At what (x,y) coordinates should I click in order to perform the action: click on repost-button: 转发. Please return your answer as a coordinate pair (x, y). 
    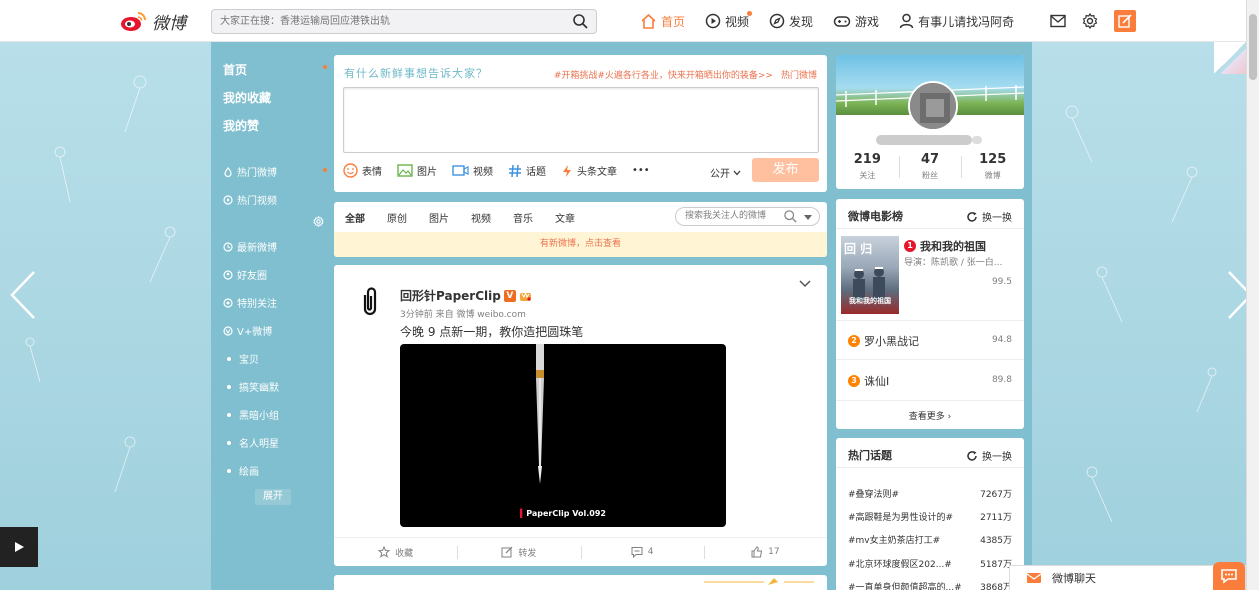
    Looking at the image, I should click on (518, 552).